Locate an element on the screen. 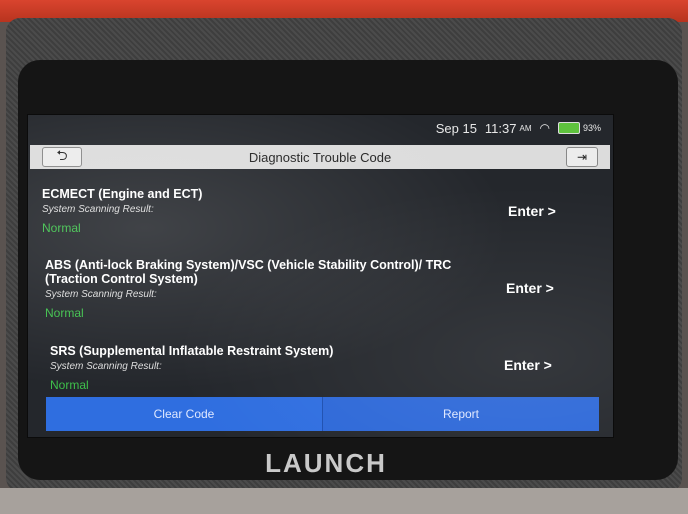  status-bar: Sep 15 11:37 AM ◠ 93% is located at coordinates (320, 128).